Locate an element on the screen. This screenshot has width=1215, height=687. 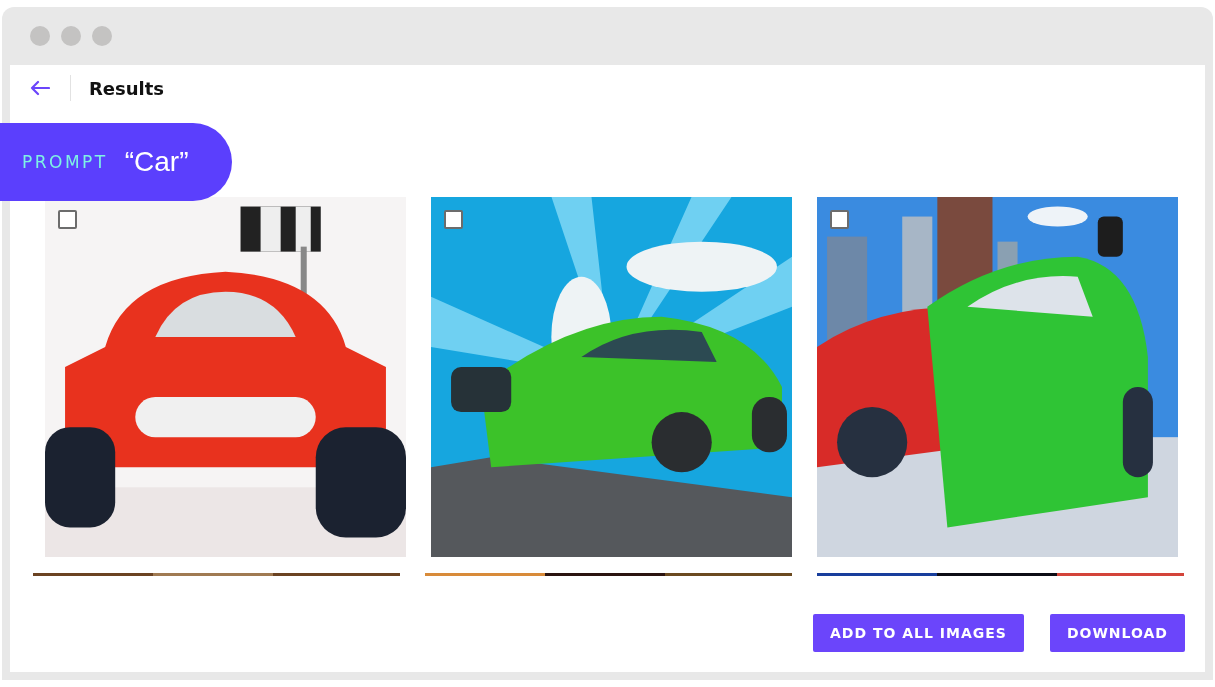
back-arrow-icon is located at coordinates (40, 88).